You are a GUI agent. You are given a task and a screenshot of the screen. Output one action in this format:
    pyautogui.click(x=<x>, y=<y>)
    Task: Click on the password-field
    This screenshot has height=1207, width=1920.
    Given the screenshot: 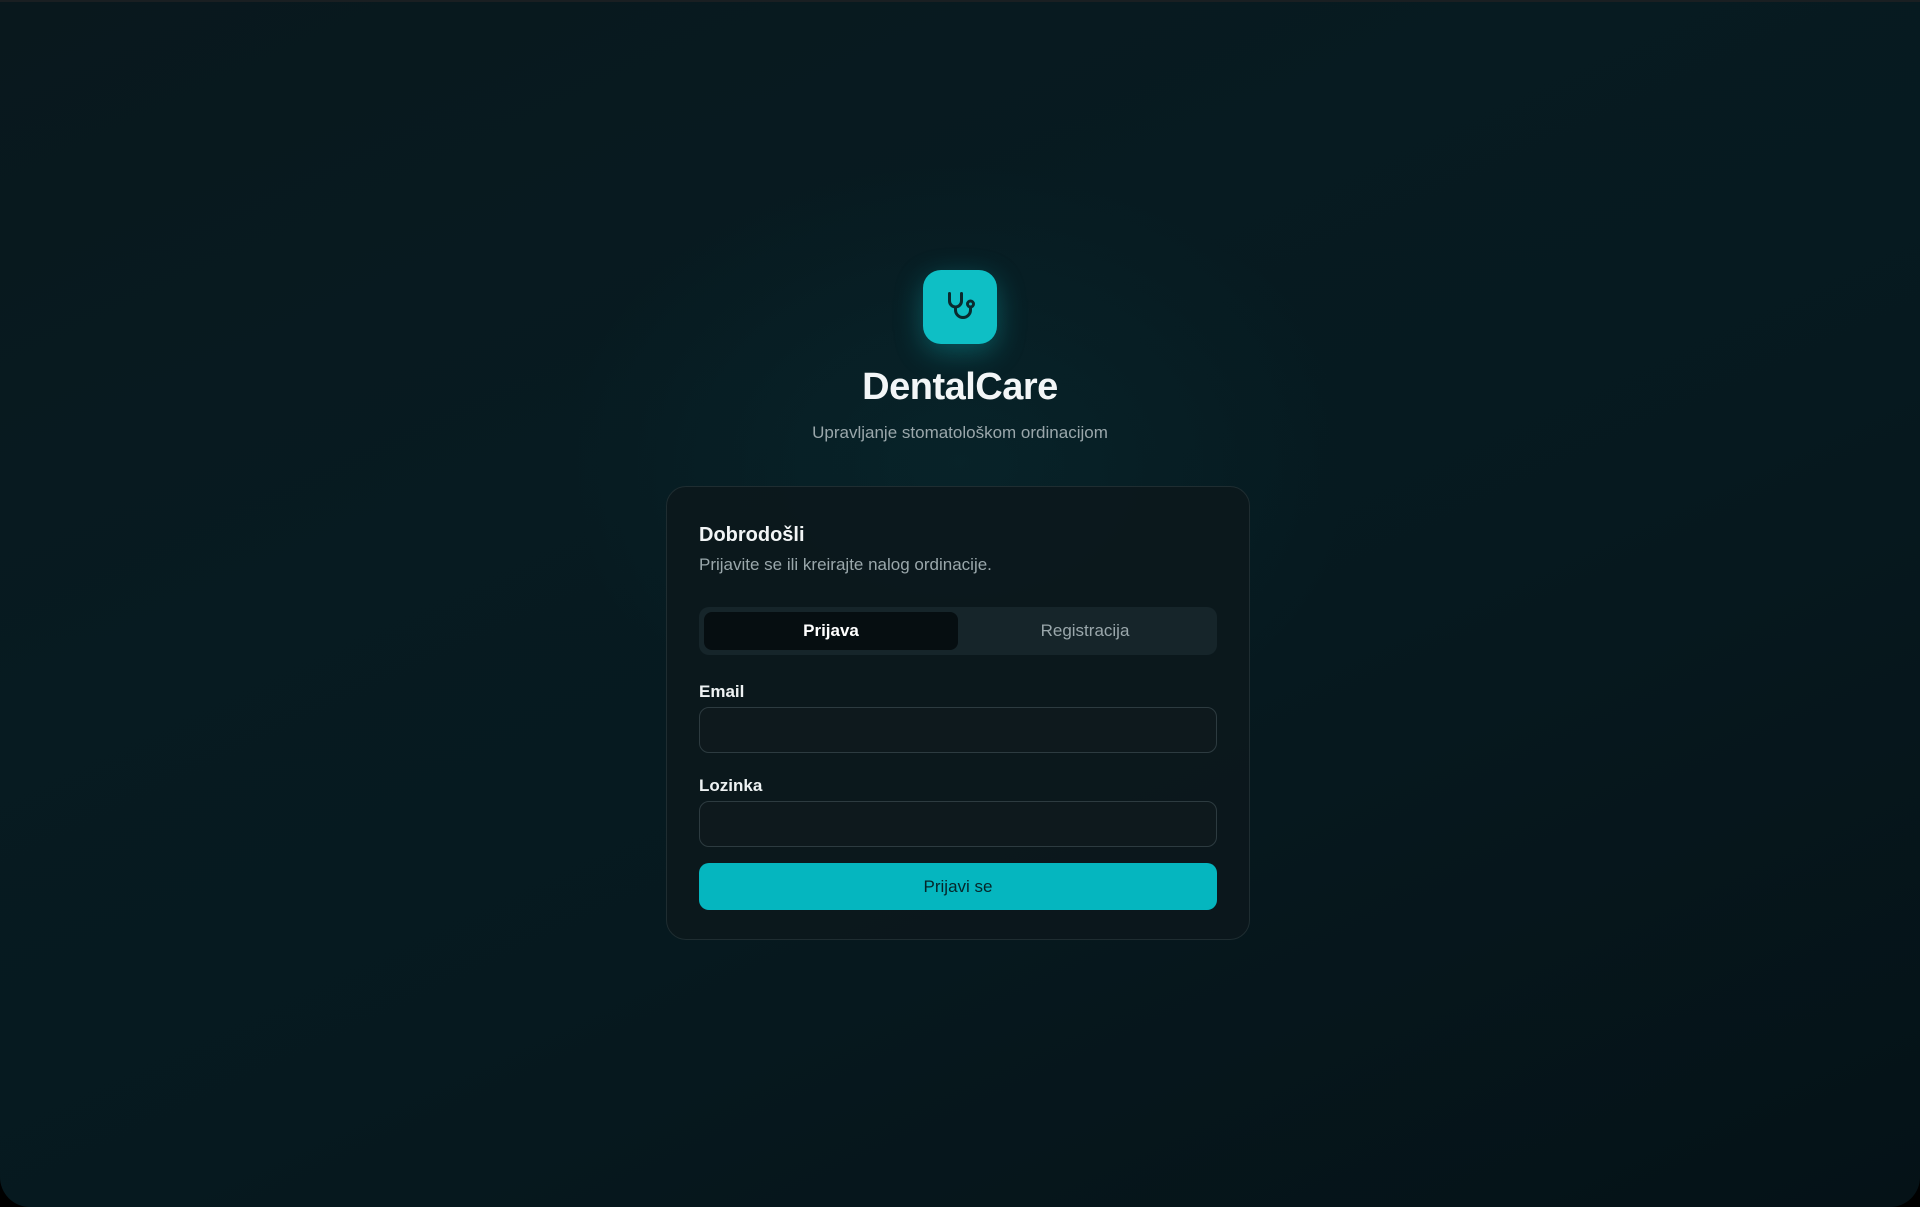 What is the action you would take?
    pyautogui.click(x=958, y=824)
    